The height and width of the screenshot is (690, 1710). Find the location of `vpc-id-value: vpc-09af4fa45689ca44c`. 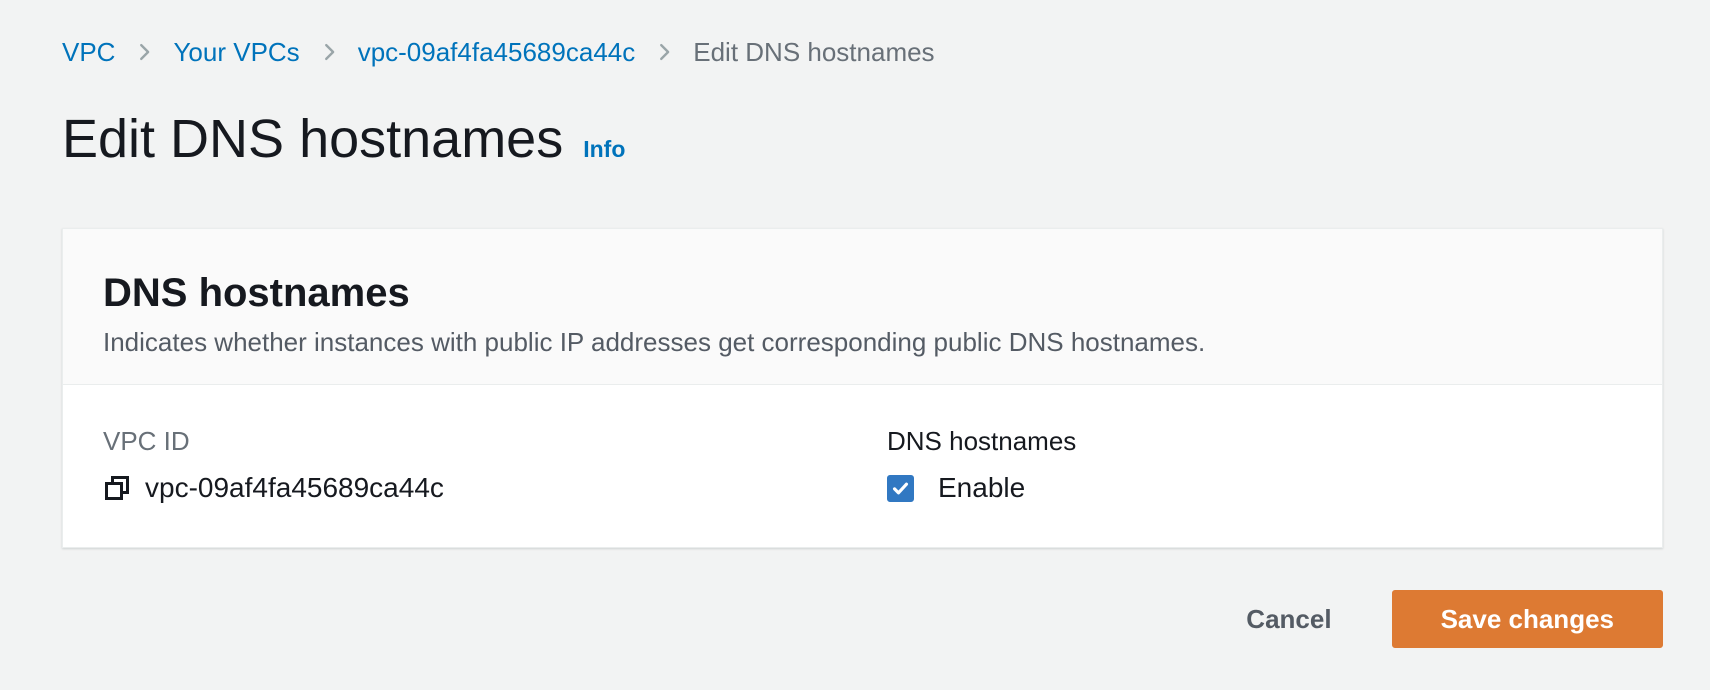

vpc-id-value: vpc-09af4fa45689ca44c is located at coordinates (294, 487).